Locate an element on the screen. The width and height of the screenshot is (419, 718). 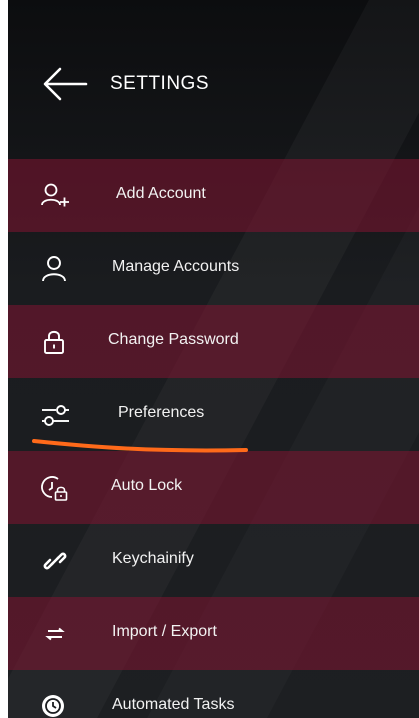
clock-lock-icon is located at coordinates (54, 488).